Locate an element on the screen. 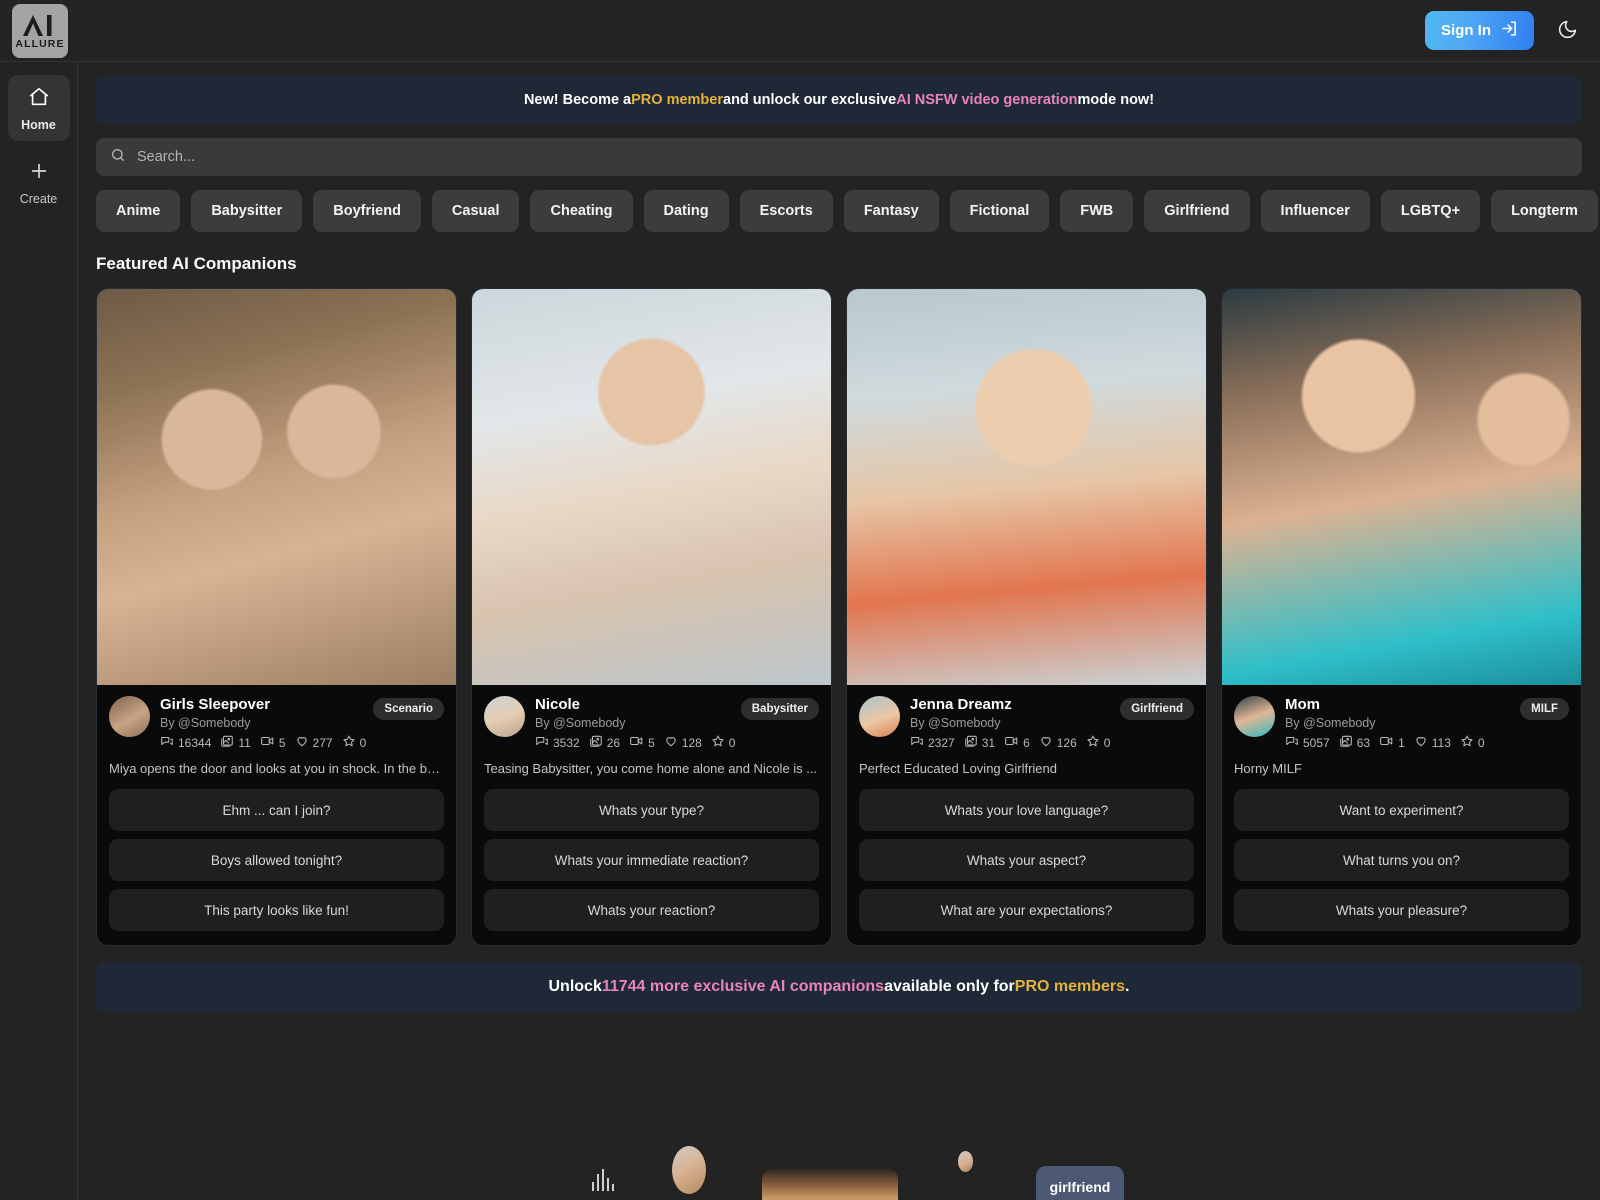 The height and width of the screenshot is (1200, 1600). stat-likes-value: 126 is located at coordinates (1066, 742).